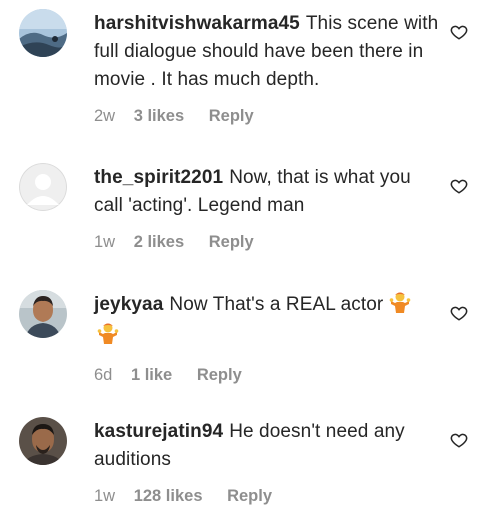 This screenshot has height=520, width=490. What do you see at coordinates (159, 242) in the screenshot?
I see `comment-likes: 2 likes` at bounding box center [159, 242].